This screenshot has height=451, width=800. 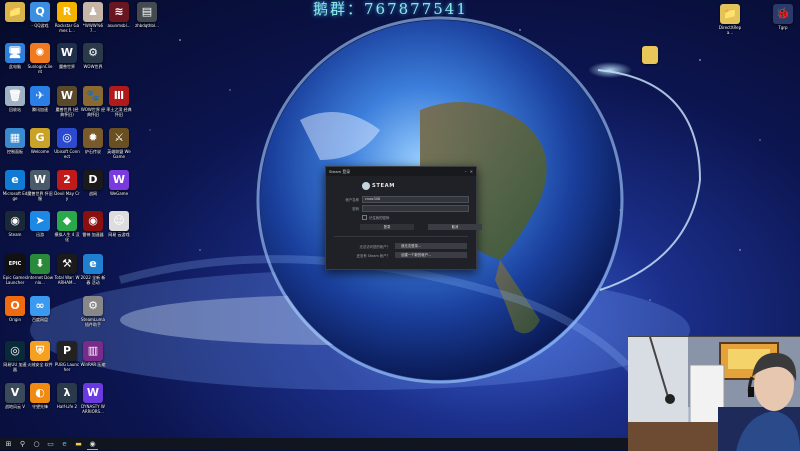 What do you see at coordinates (93, 101) in the screenshot?
I see `desktop-icon: 🐾 WOW世界 经典怀旧` at bounding box center [93, 101].